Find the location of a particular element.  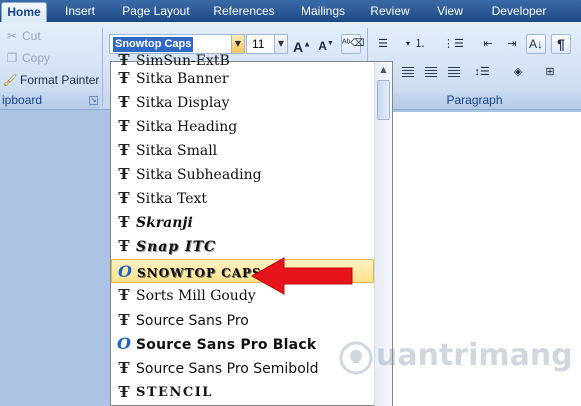

decrease-indent-button: ⇤ is located at coordinates (488, 44).